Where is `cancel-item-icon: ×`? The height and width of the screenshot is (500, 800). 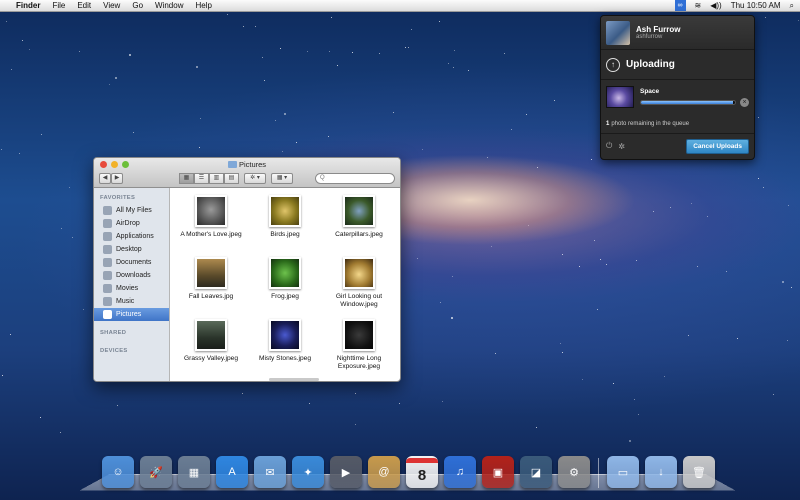
cancel-item-icon: × is located at coordinates (744, 102).